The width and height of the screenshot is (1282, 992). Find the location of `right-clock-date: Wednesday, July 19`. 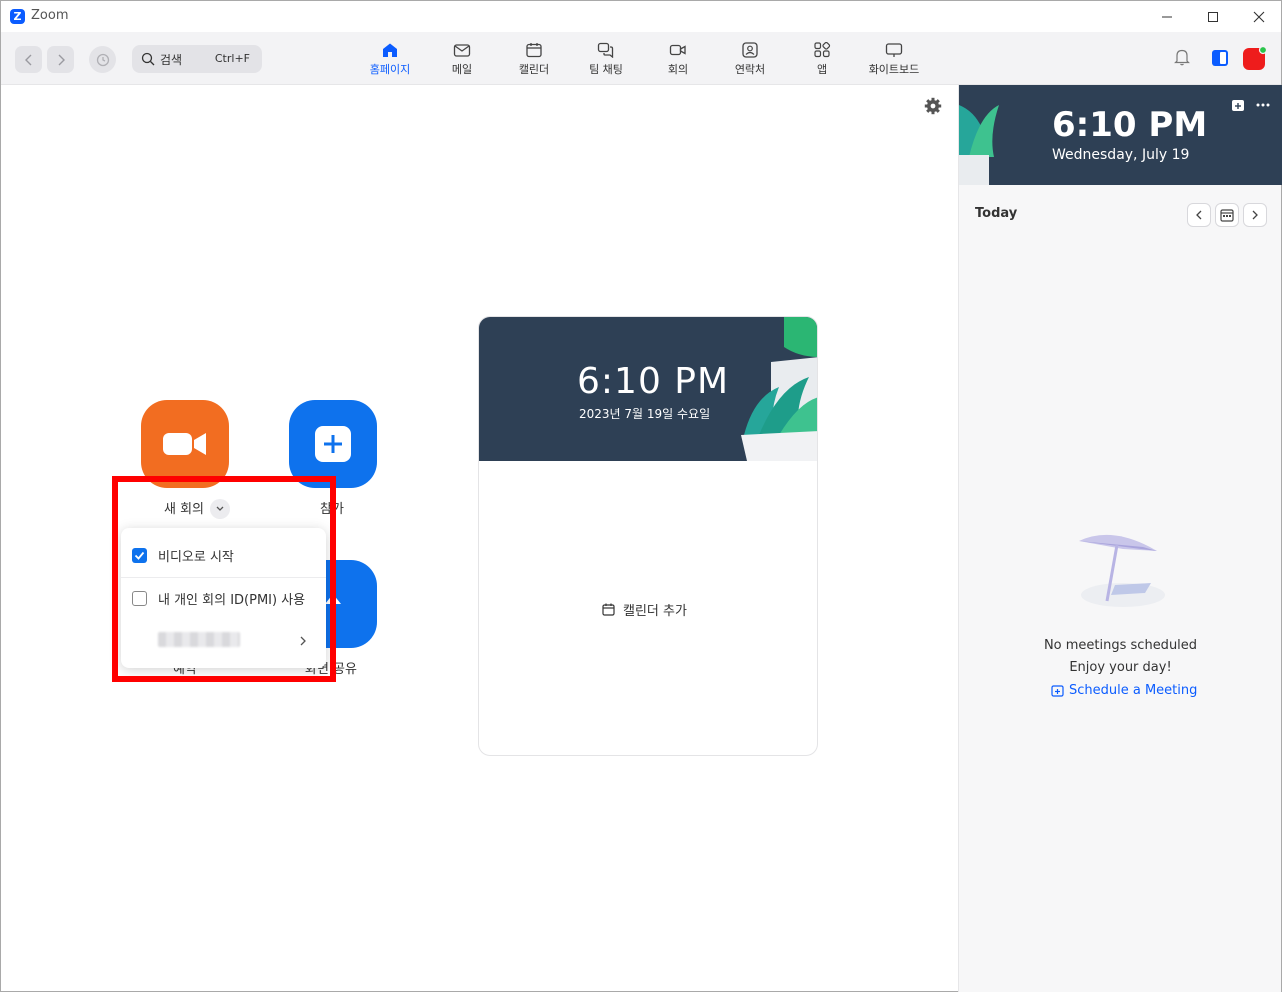

right-clock-date: Wednesday, July 19 is located at coordinates (1121, 155).